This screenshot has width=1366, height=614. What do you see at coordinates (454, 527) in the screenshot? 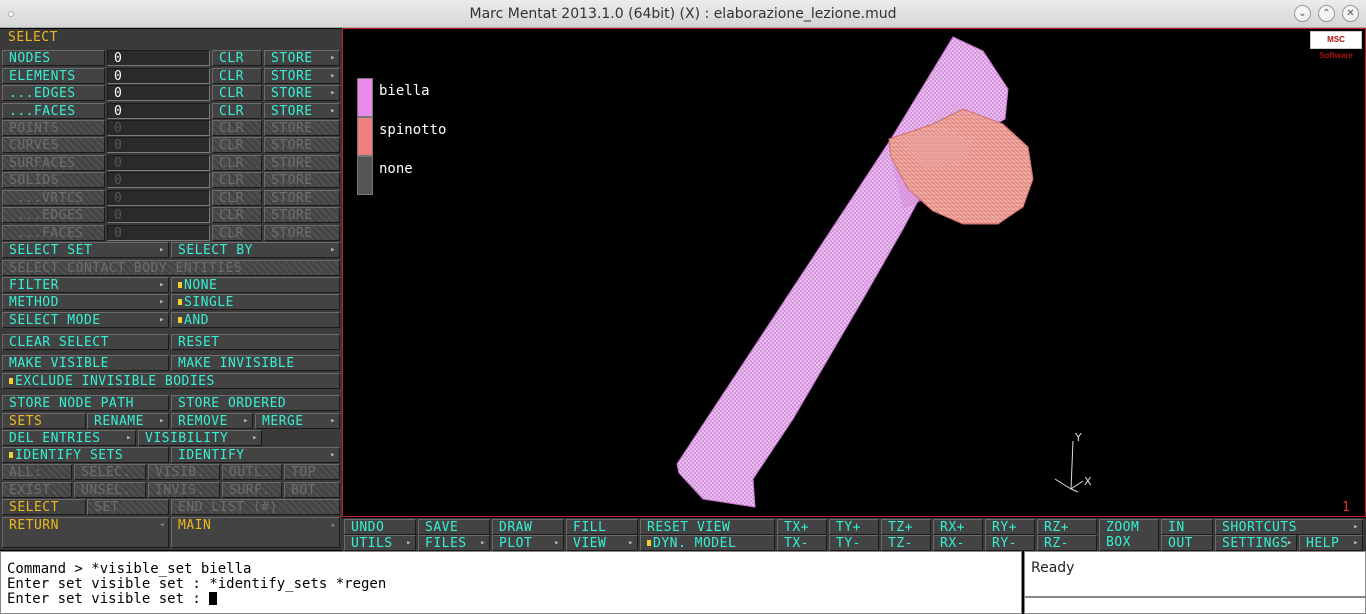
I see `save-button: SAVE` at bounding box center [454, 527].